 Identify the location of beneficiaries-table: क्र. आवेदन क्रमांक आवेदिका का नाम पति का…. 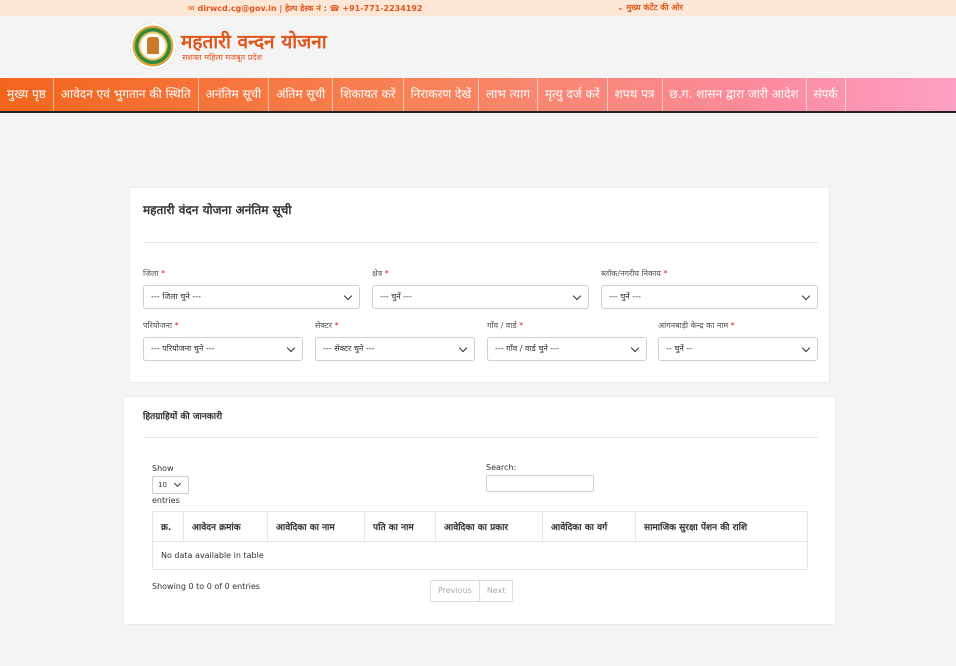
(480, 540).